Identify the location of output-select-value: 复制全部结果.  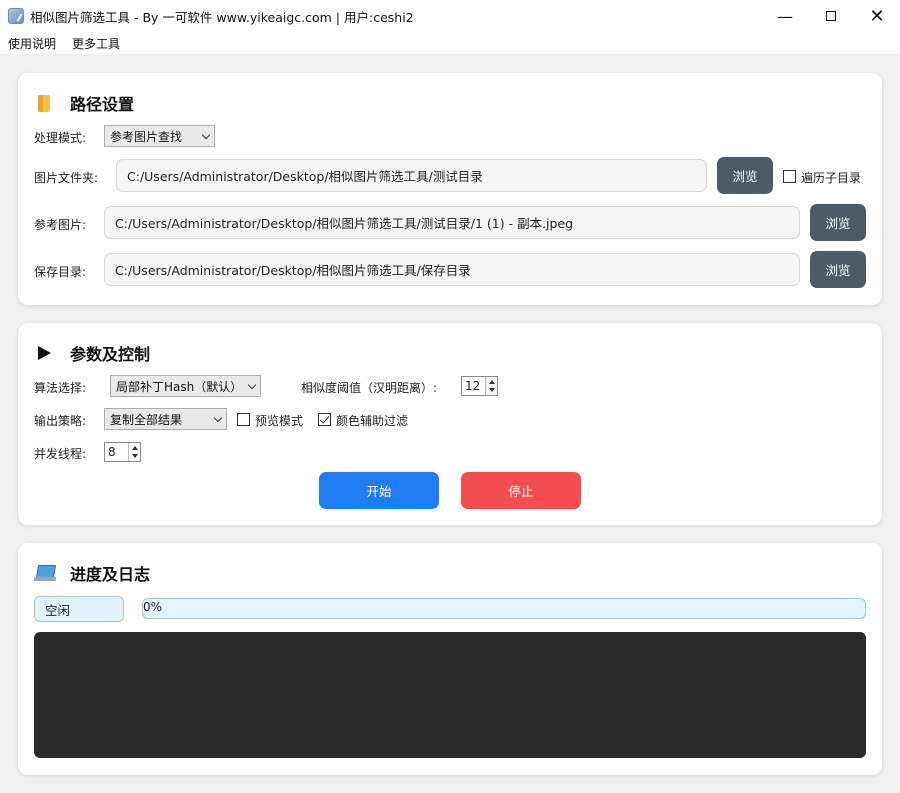
(146, 419).